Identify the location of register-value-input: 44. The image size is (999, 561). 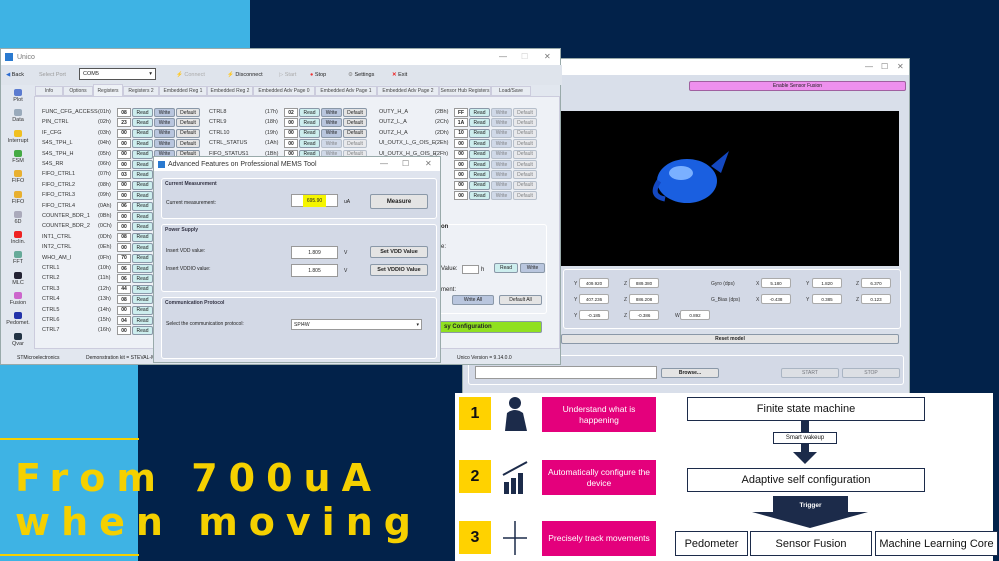
(124, 289).